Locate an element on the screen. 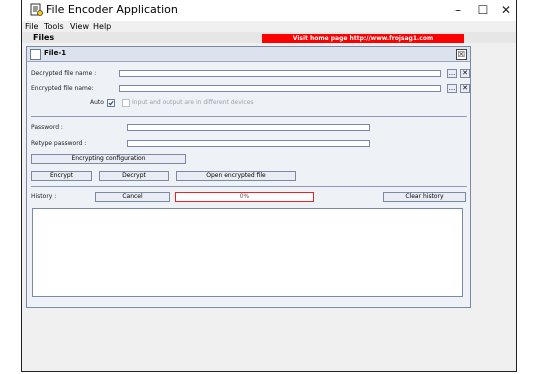 This screenshot has height=374, width=540. history-label: History : is located at coordinates (44, 196).